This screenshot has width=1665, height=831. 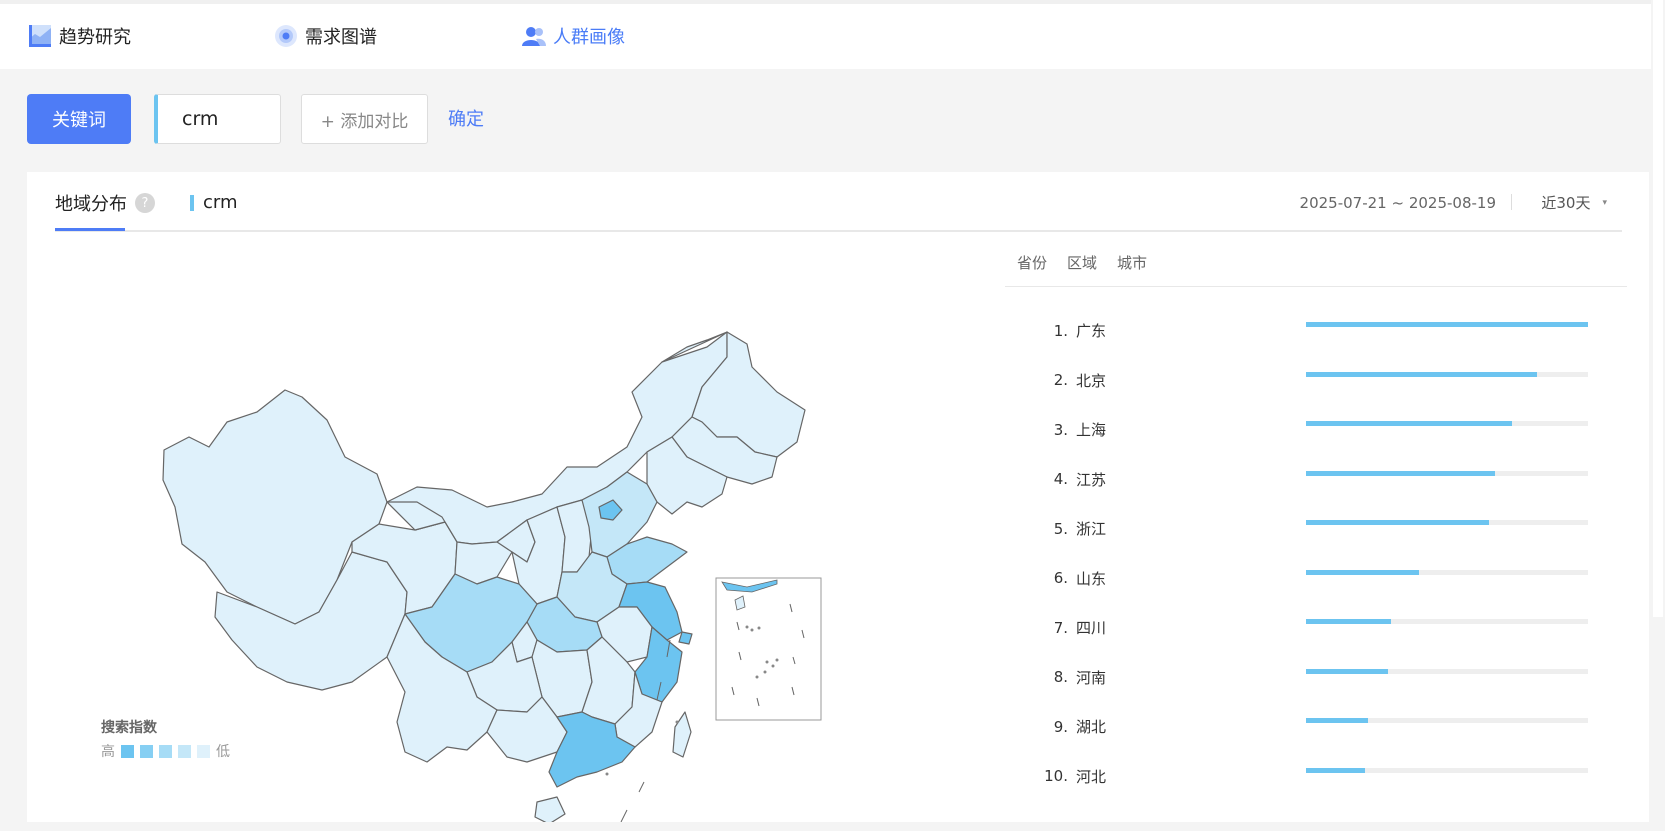 What do you see at coordinates (1397, 203) in the screenshot?
I see `date-range: 2025-07-21 ~ 2025-08-19` at bounding box center [1397, 203].